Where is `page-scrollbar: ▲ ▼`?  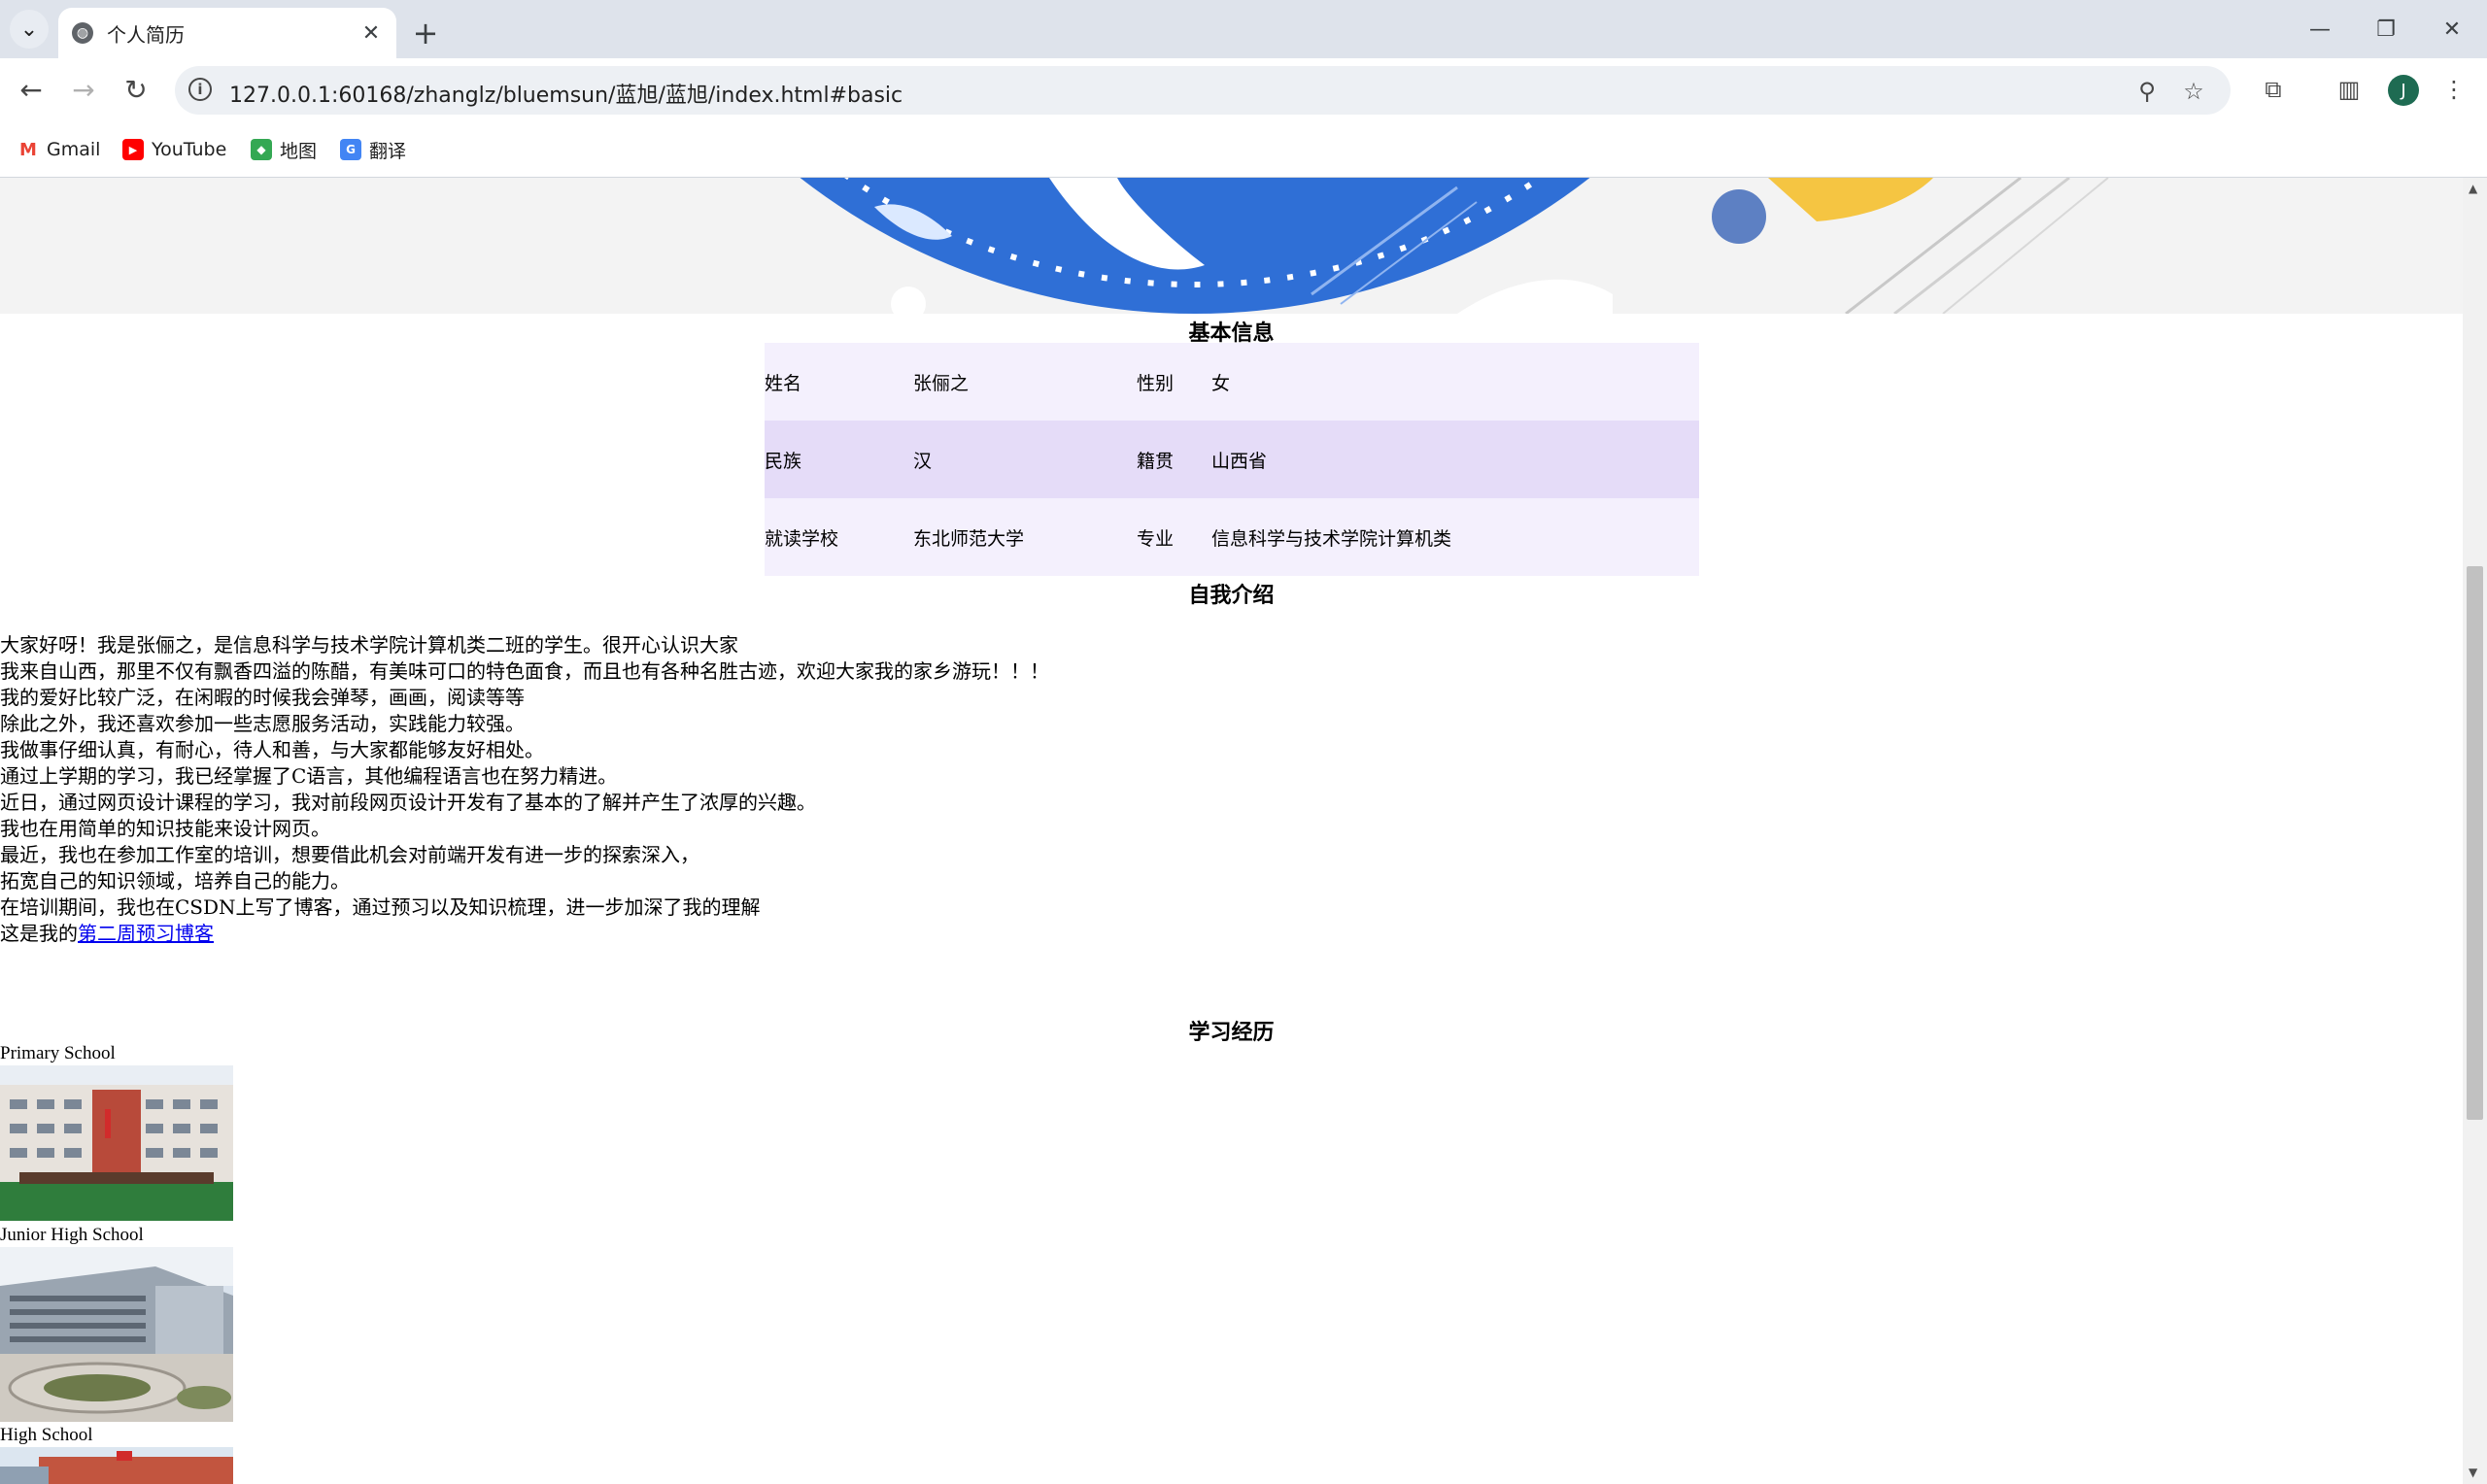 page-scrollbar: ▲ ▼ is located at coordinates (2475, 831).